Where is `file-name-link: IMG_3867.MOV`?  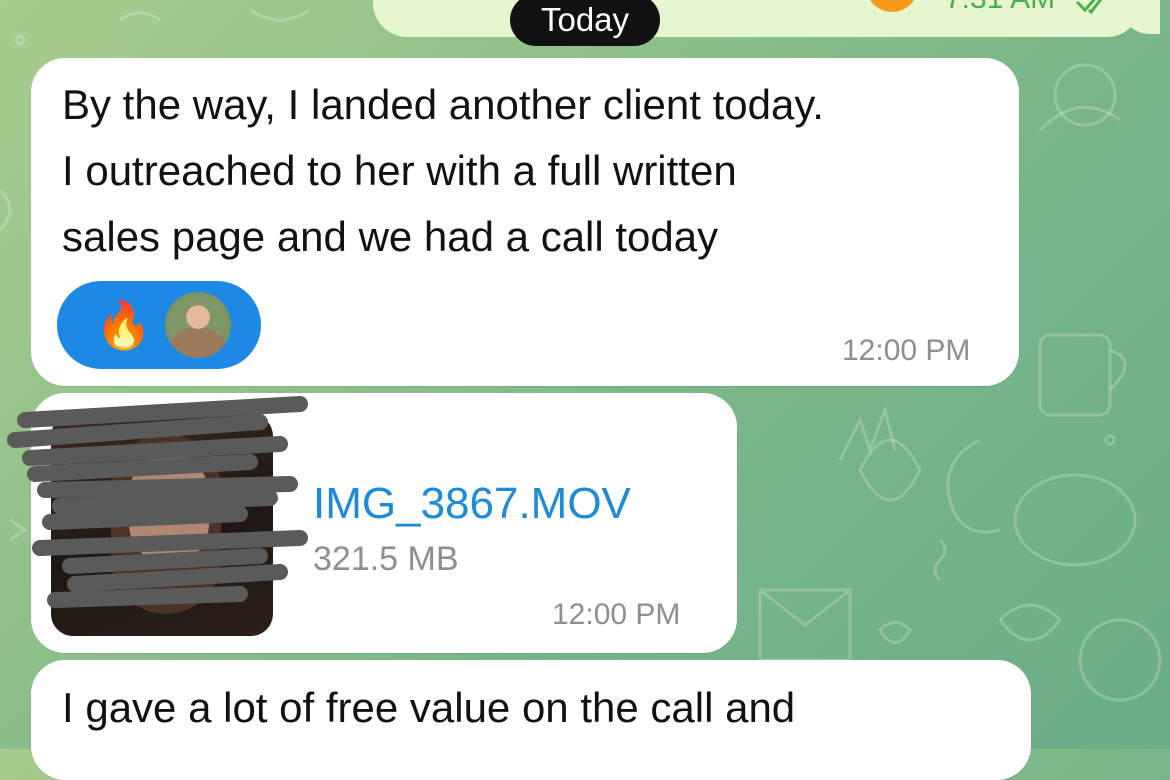
file-name-link: IMG_3867.MOV is located at coordinates (472, 504).